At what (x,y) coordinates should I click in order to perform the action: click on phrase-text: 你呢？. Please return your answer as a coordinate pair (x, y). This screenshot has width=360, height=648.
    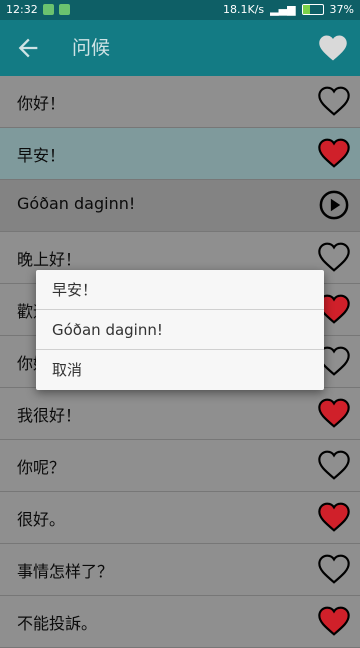
    Looking at the image, I should click on (41, 467).